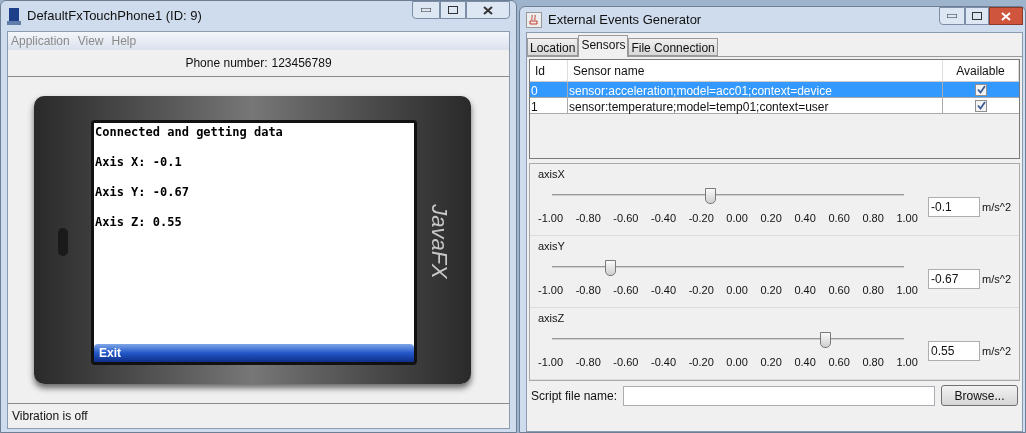 The width and height of the screenshot is (1026, 433). I want to click on window-title: DefaultFxTouchPhone1 (ID: 9), so click(114, 16).